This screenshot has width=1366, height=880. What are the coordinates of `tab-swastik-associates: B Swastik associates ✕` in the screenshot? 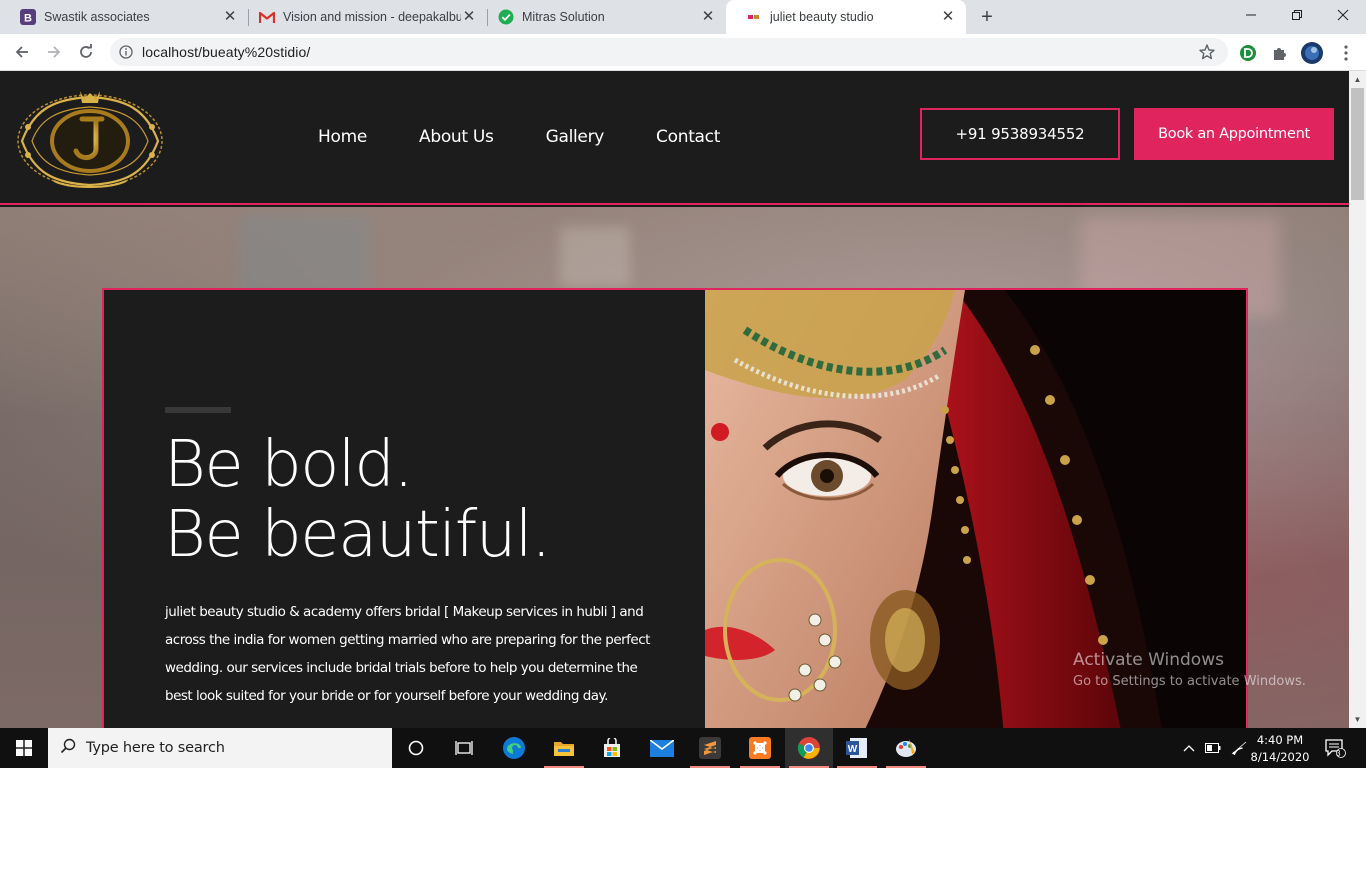 It's located at (124, 17).